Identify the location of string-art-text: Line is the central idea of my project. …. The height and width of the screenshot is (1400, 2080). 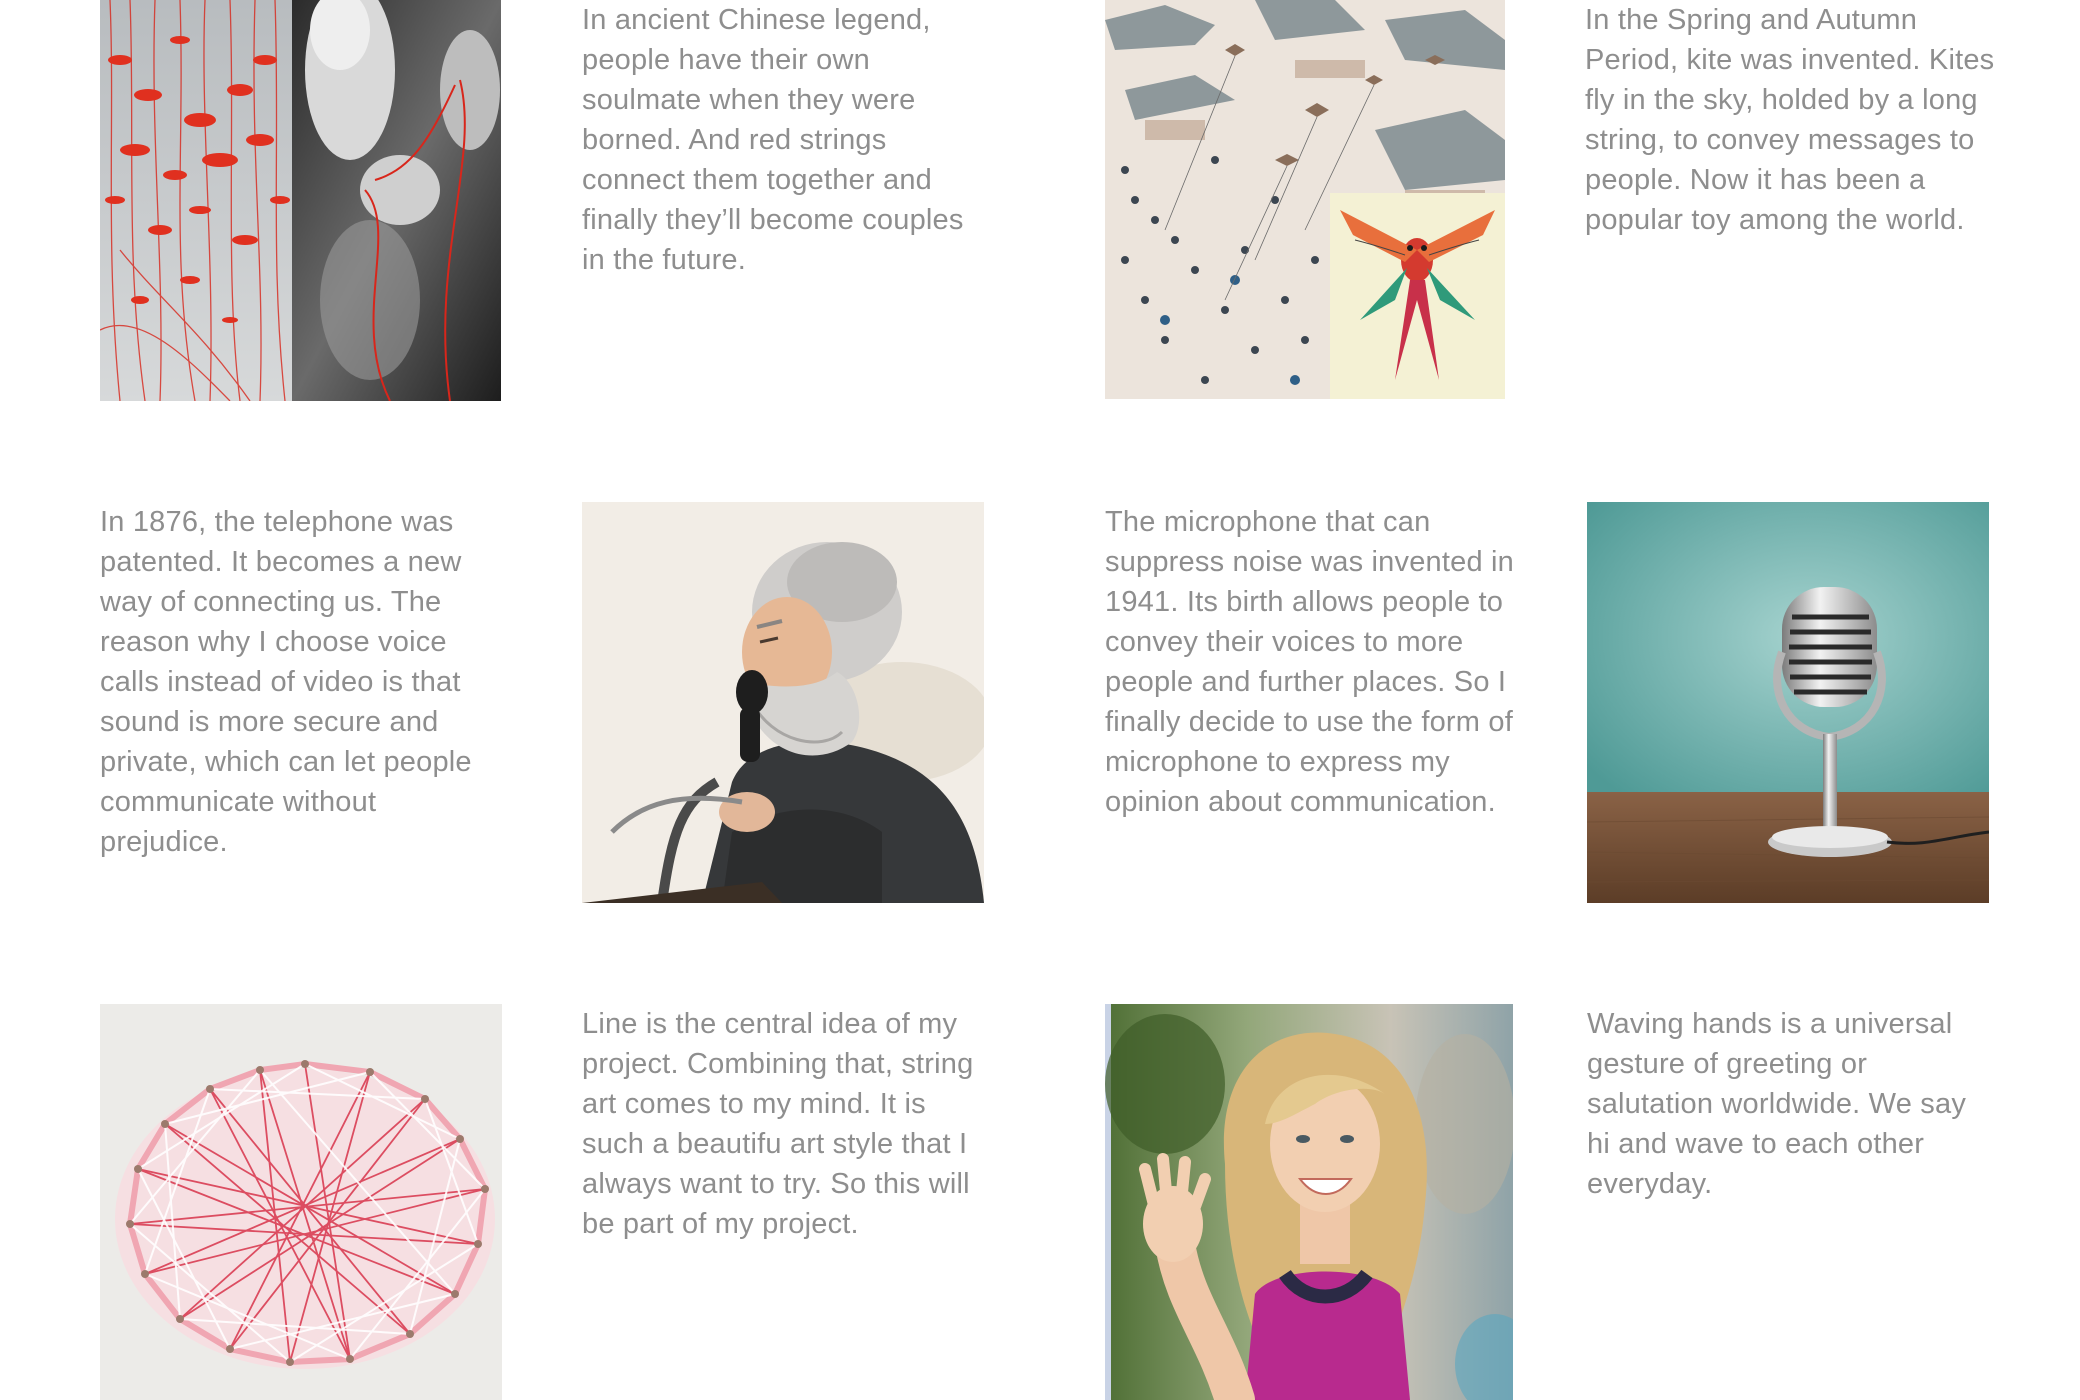
(778, 1124).